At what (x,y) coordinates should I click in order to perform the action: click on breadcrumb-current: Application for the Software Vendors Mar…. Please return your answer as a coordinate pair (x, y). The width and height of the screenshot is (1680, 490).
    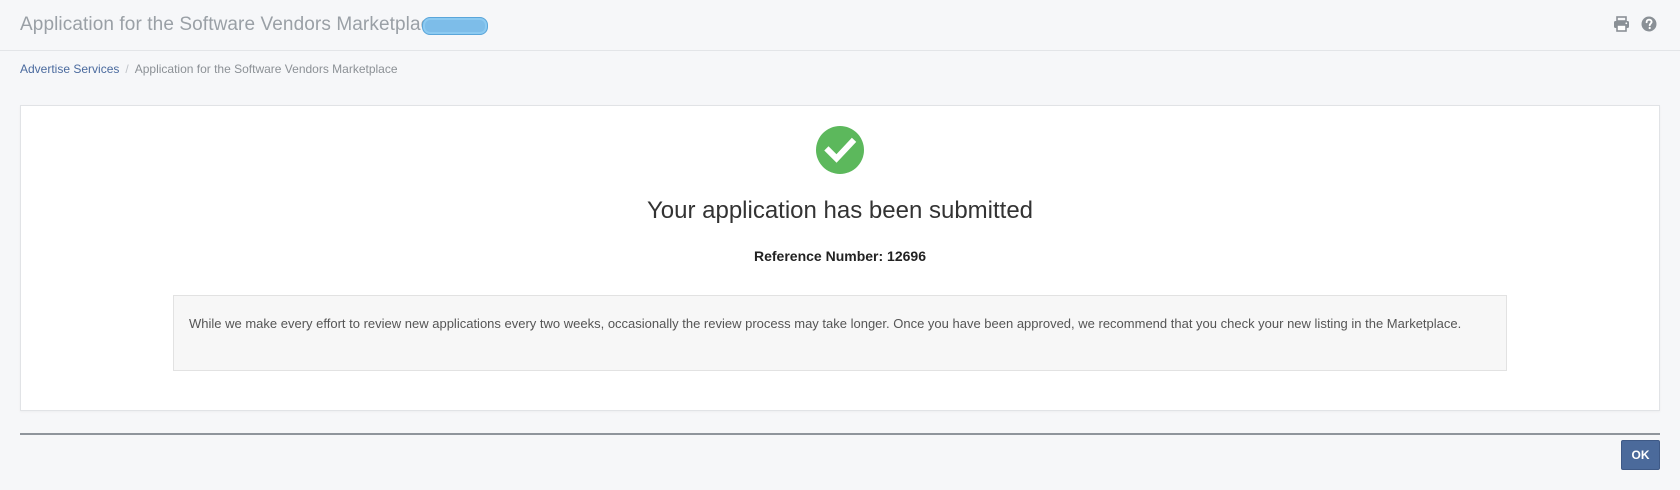
    Looking at the image, I should click on (266, 69).